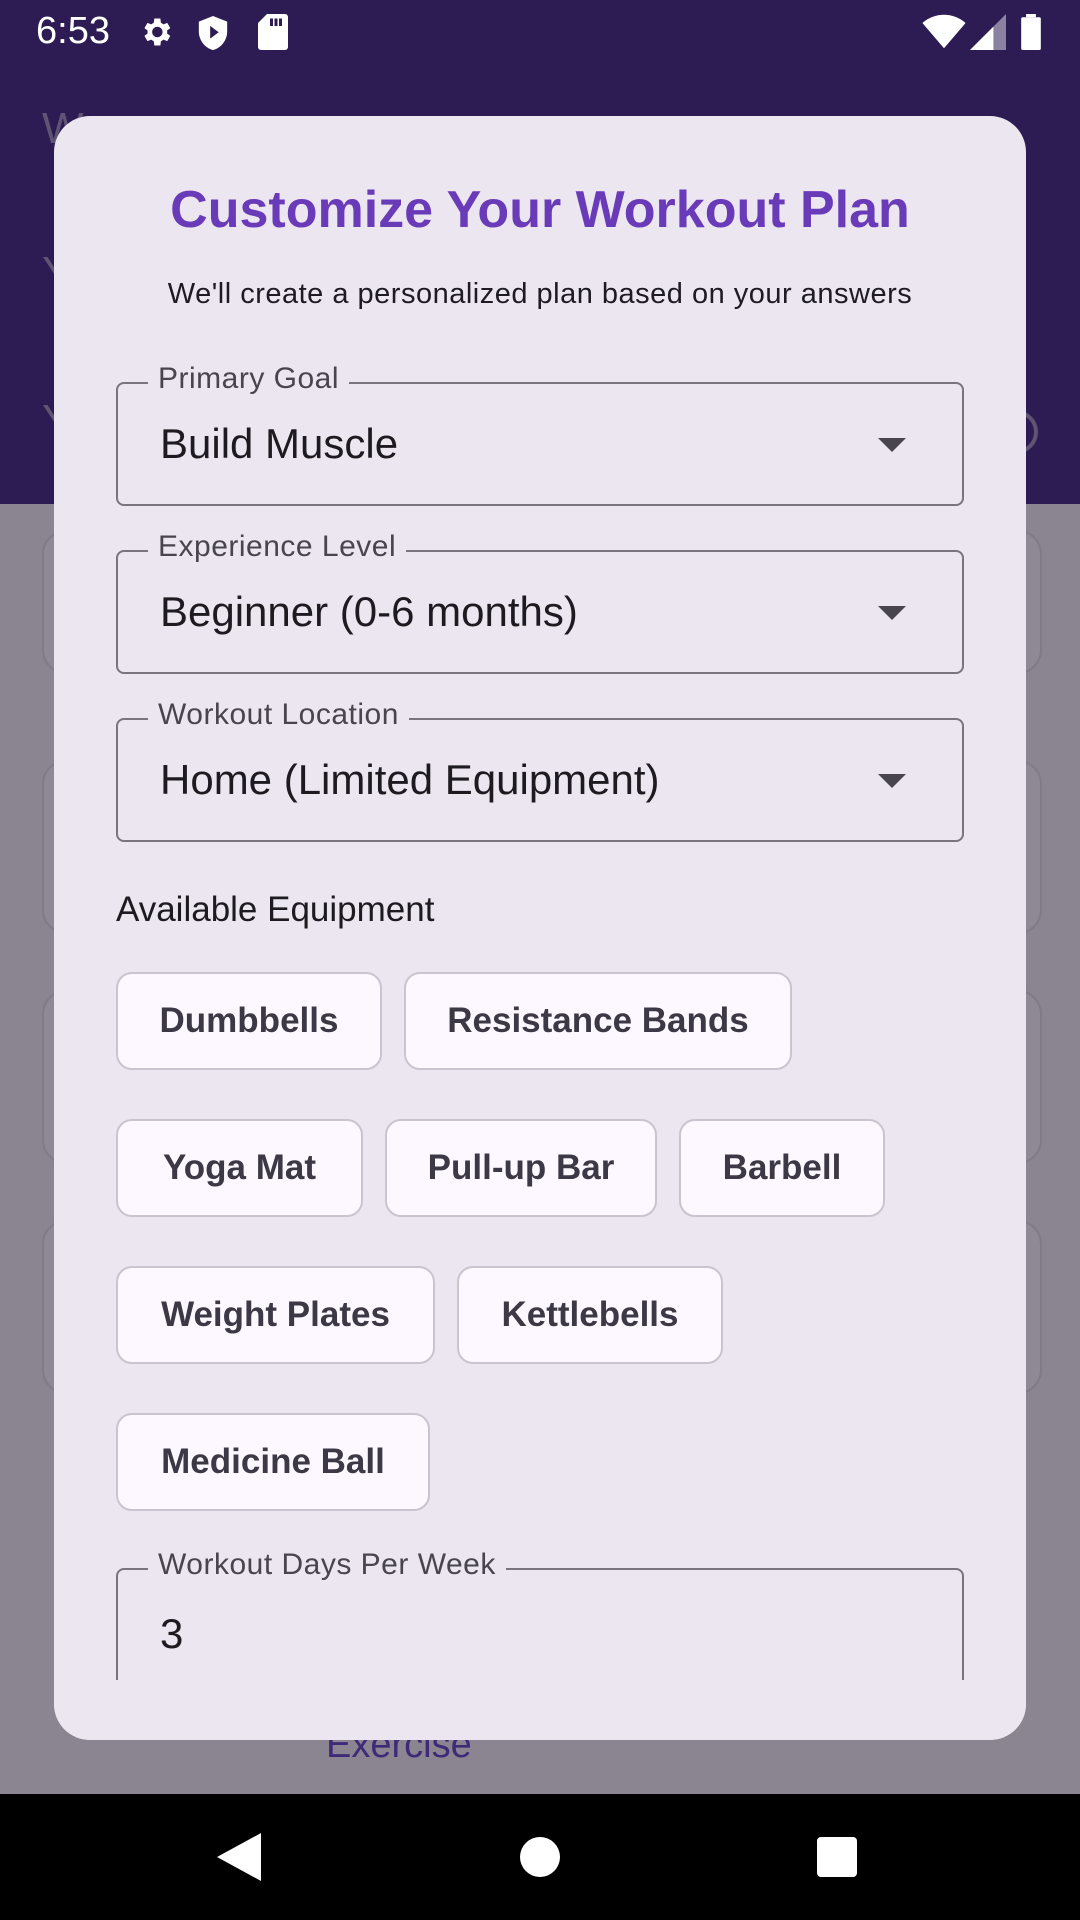 This screenshot has width=1080, height=1920. I want to click on battery-icon, so click(1031, 32).